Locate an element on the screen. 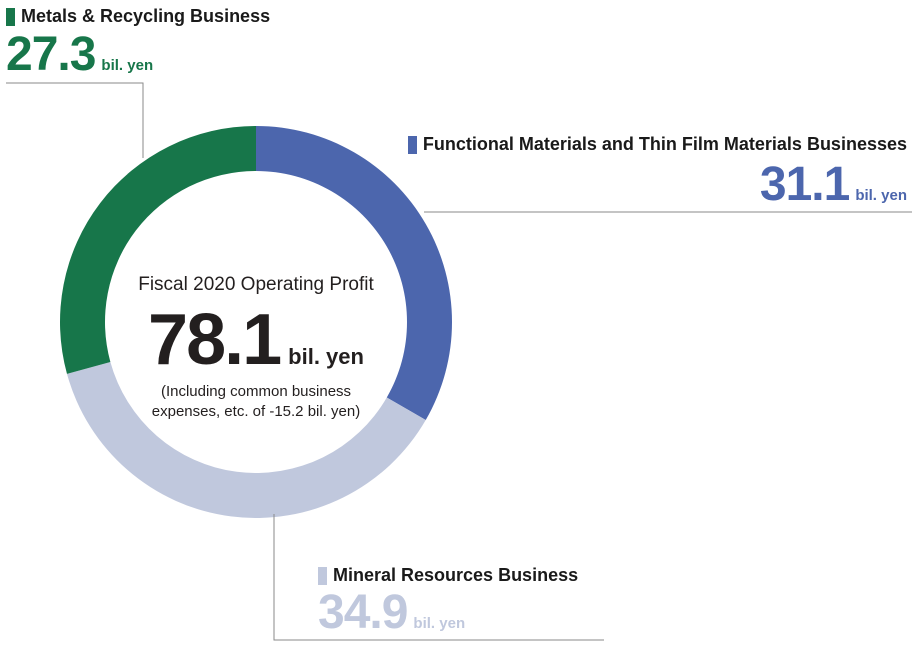  center-note-line-1: (Including common business is located at coordinates (256, 391).